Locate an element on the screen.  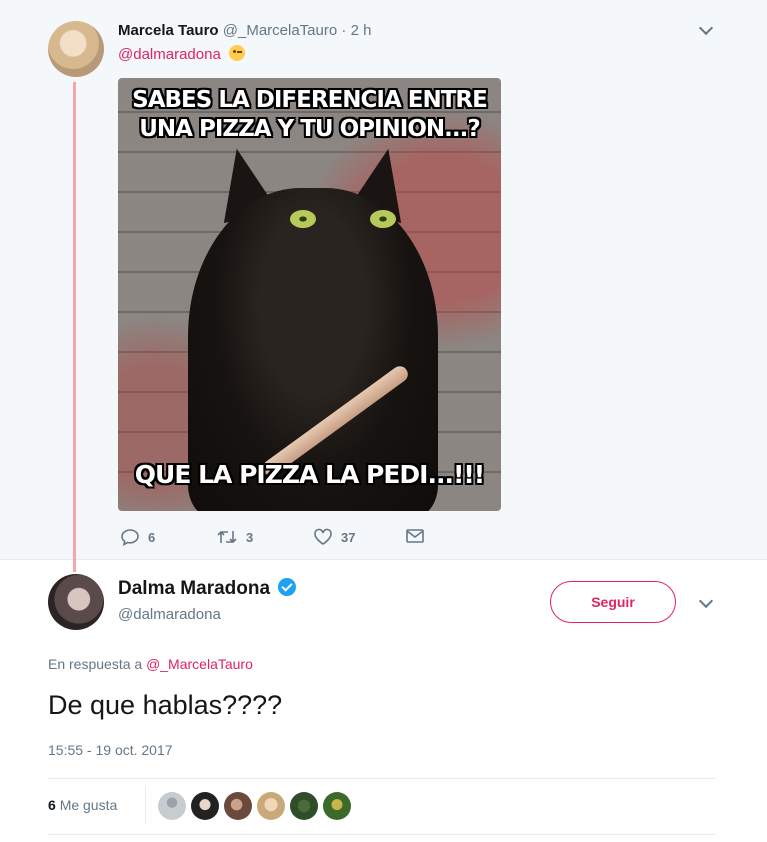
thread-connector-line is located at coordinates (74, 327).